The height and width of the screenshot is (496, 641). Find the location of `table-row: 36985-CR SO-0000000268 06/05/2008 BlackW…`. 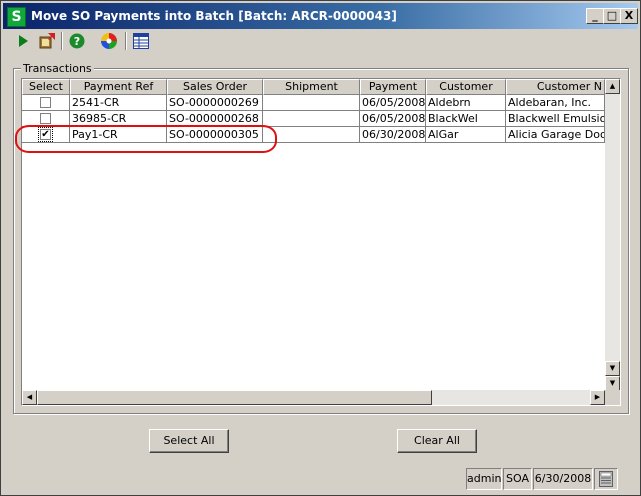

table-row: 36985-CR SO-0000000268 06/05/2008 BlackW… is located at coordinates (313, 119).